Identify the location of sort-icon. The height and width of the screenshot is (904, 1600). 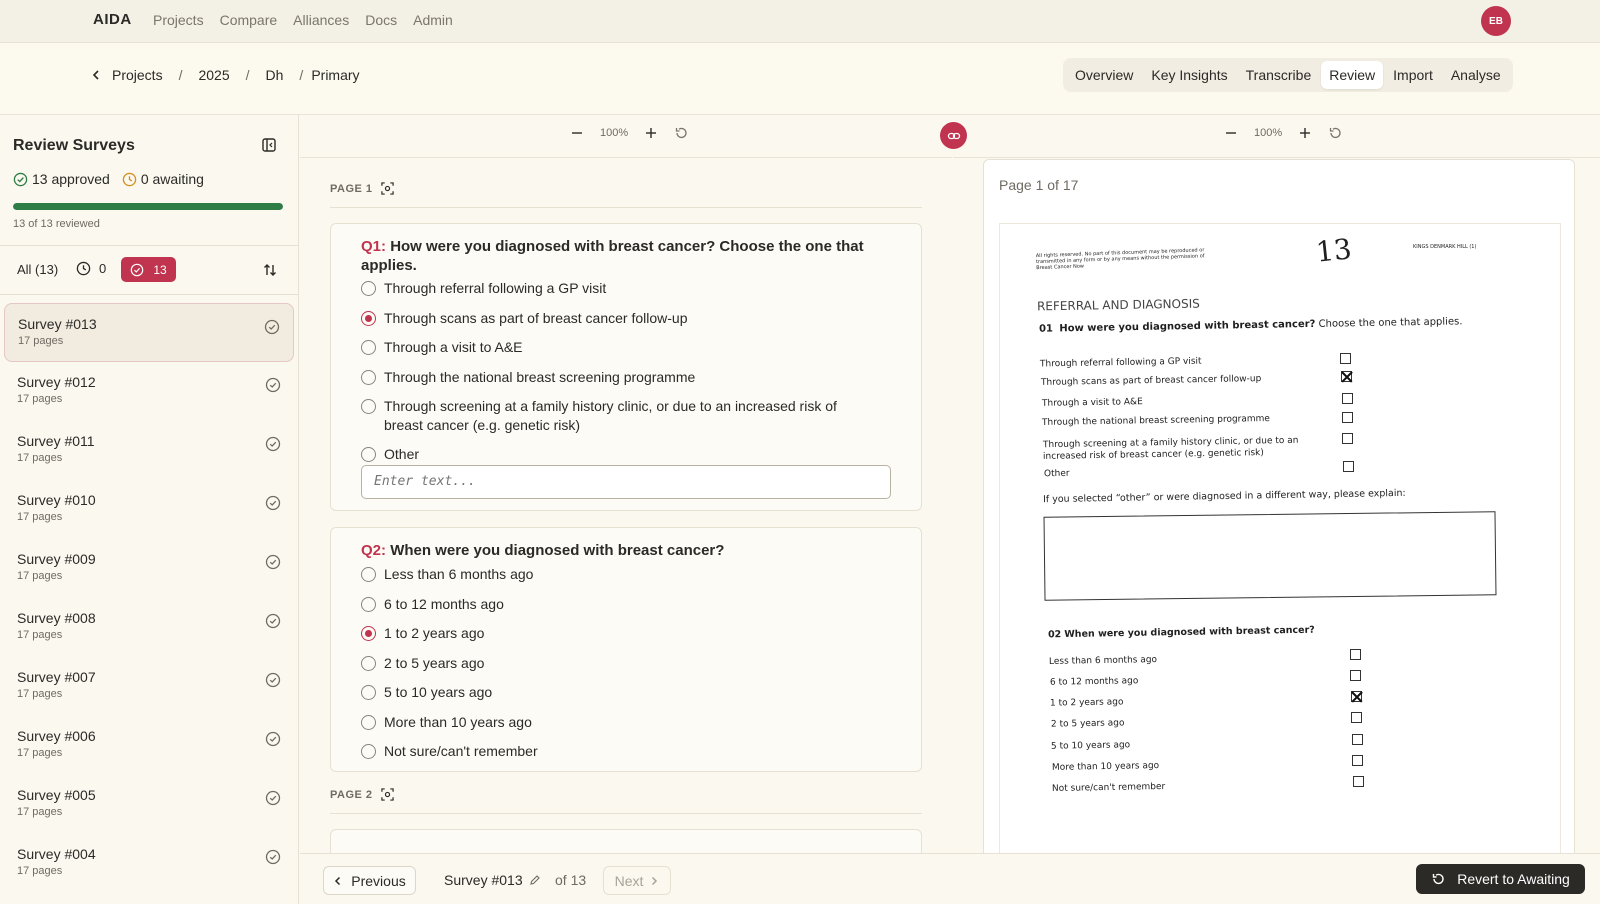
(270, 270).